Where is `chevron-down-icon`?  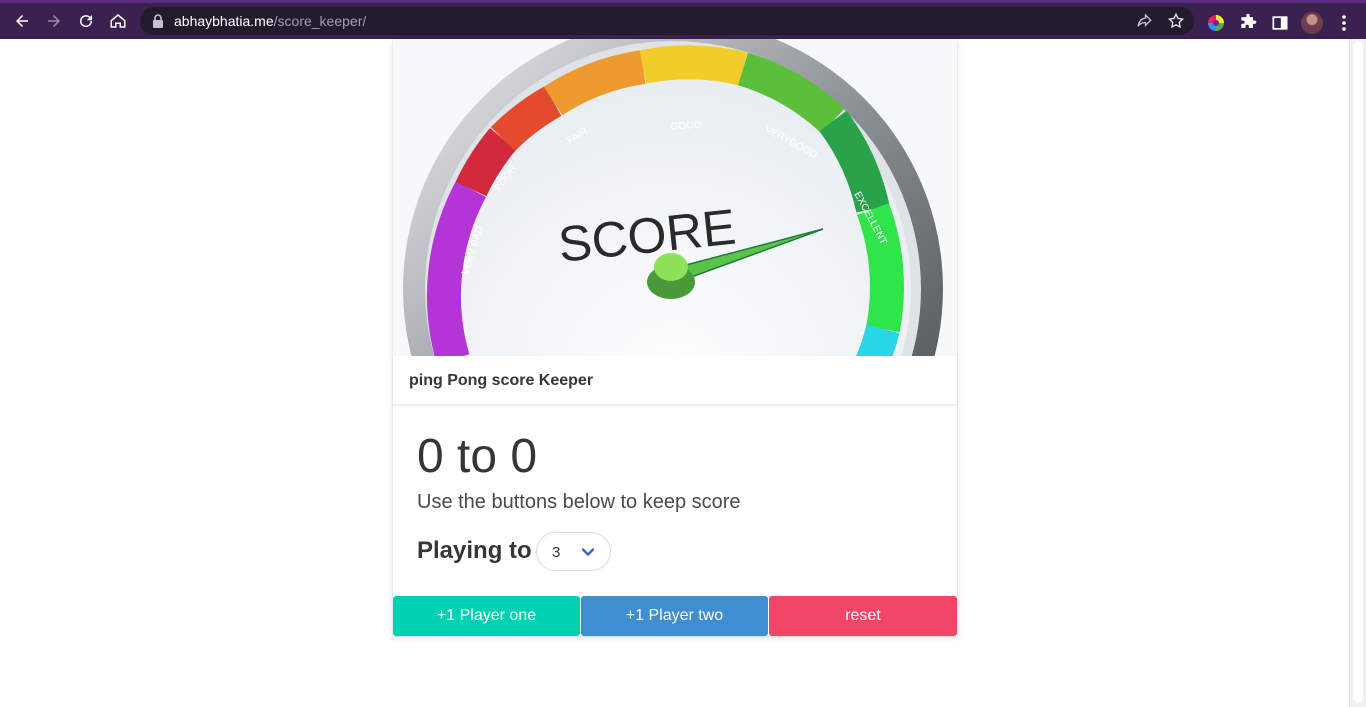 chevron-down-icon is located at coordinates (588, 552).